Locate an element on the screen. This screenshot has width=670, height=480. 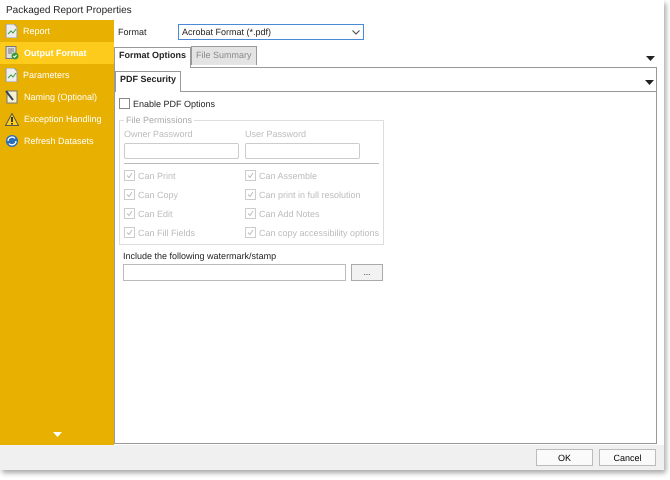
cancel-button: Cancel is located at coordinates (627, 457).